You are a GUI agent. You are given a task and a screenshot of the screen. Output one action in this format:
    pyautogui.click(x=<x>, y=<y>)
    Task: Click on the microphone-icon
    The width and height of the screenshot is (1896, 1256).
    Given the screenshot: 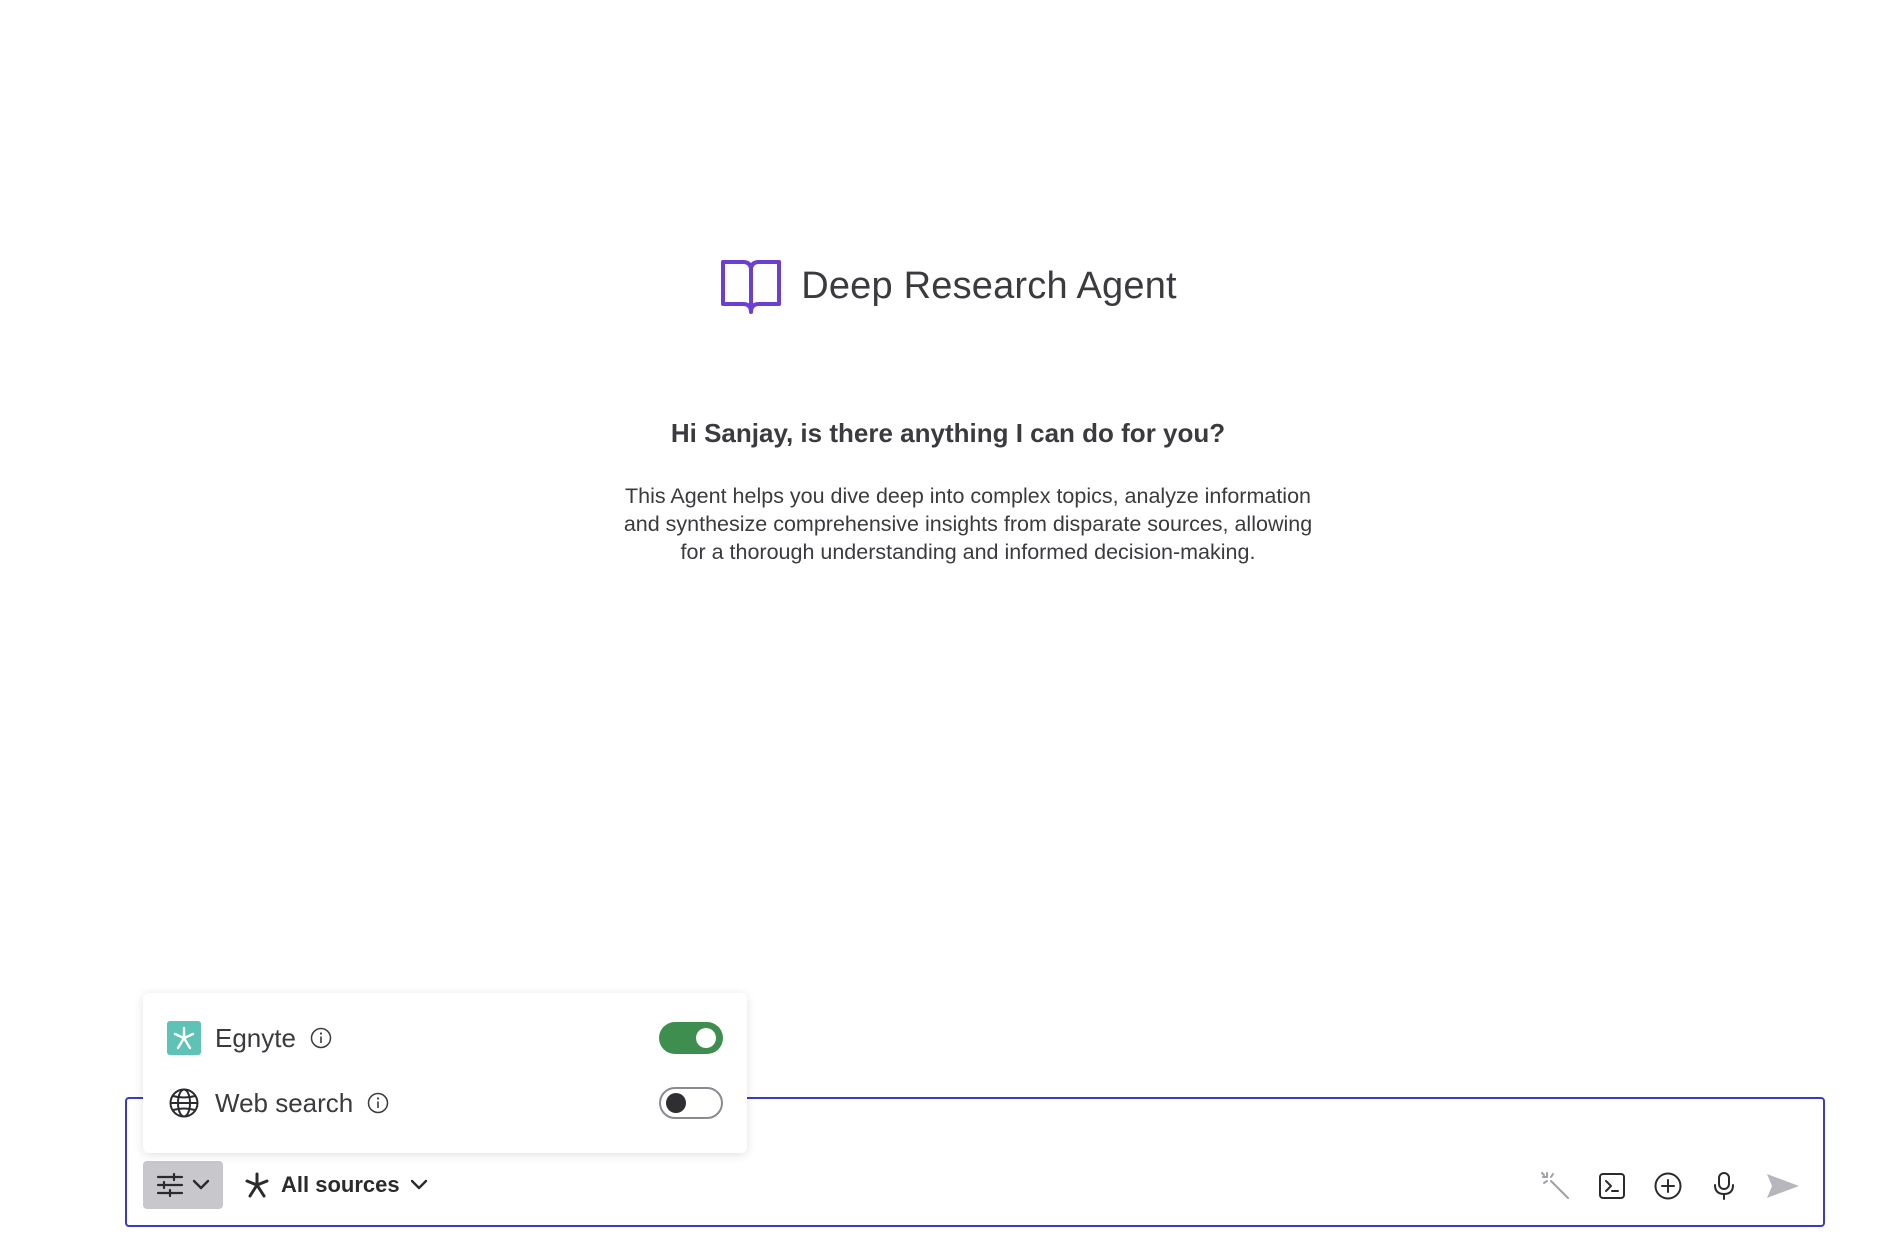 What is the action you would take?
    pyautogui.click(x=1724, y=1186)
    